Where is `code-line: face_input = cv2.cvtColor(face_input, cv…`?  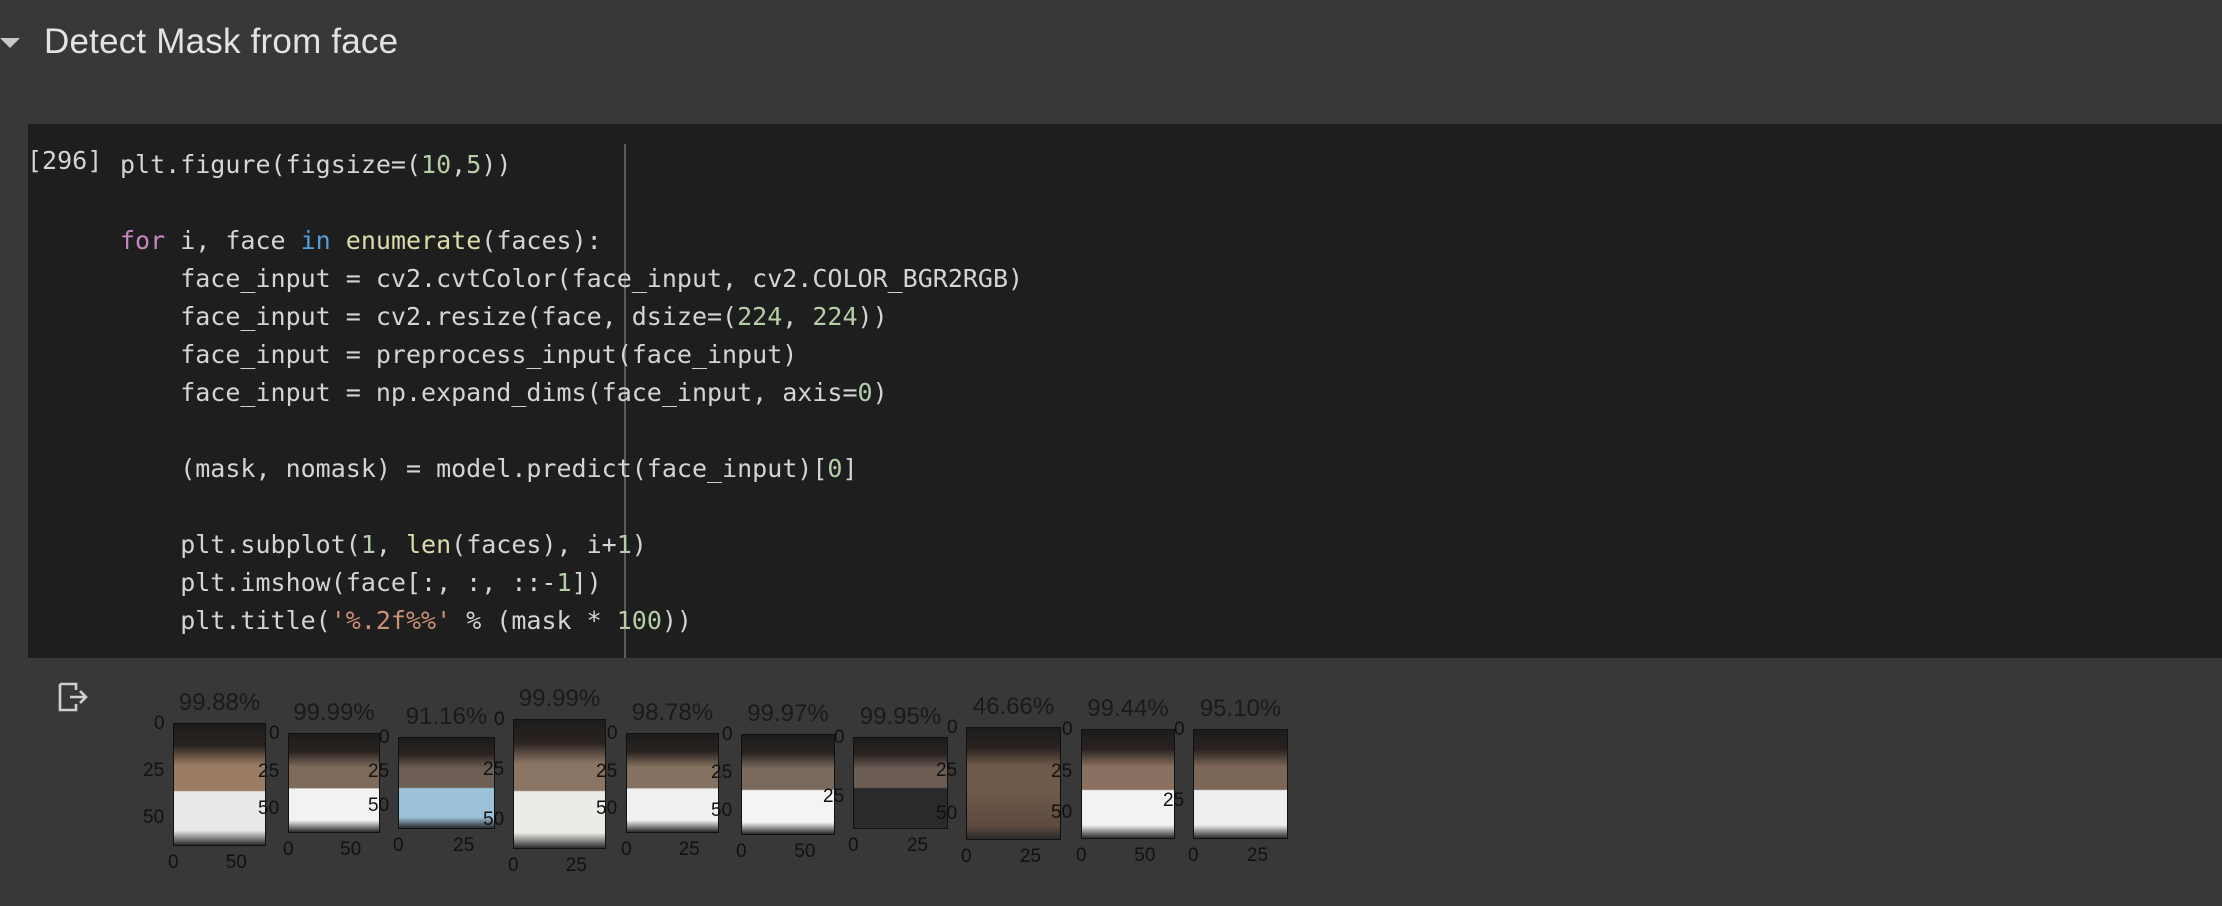 code-line: face_input = cv2.cvtColor(face_input, cv… is located at coordinates (571, 279).